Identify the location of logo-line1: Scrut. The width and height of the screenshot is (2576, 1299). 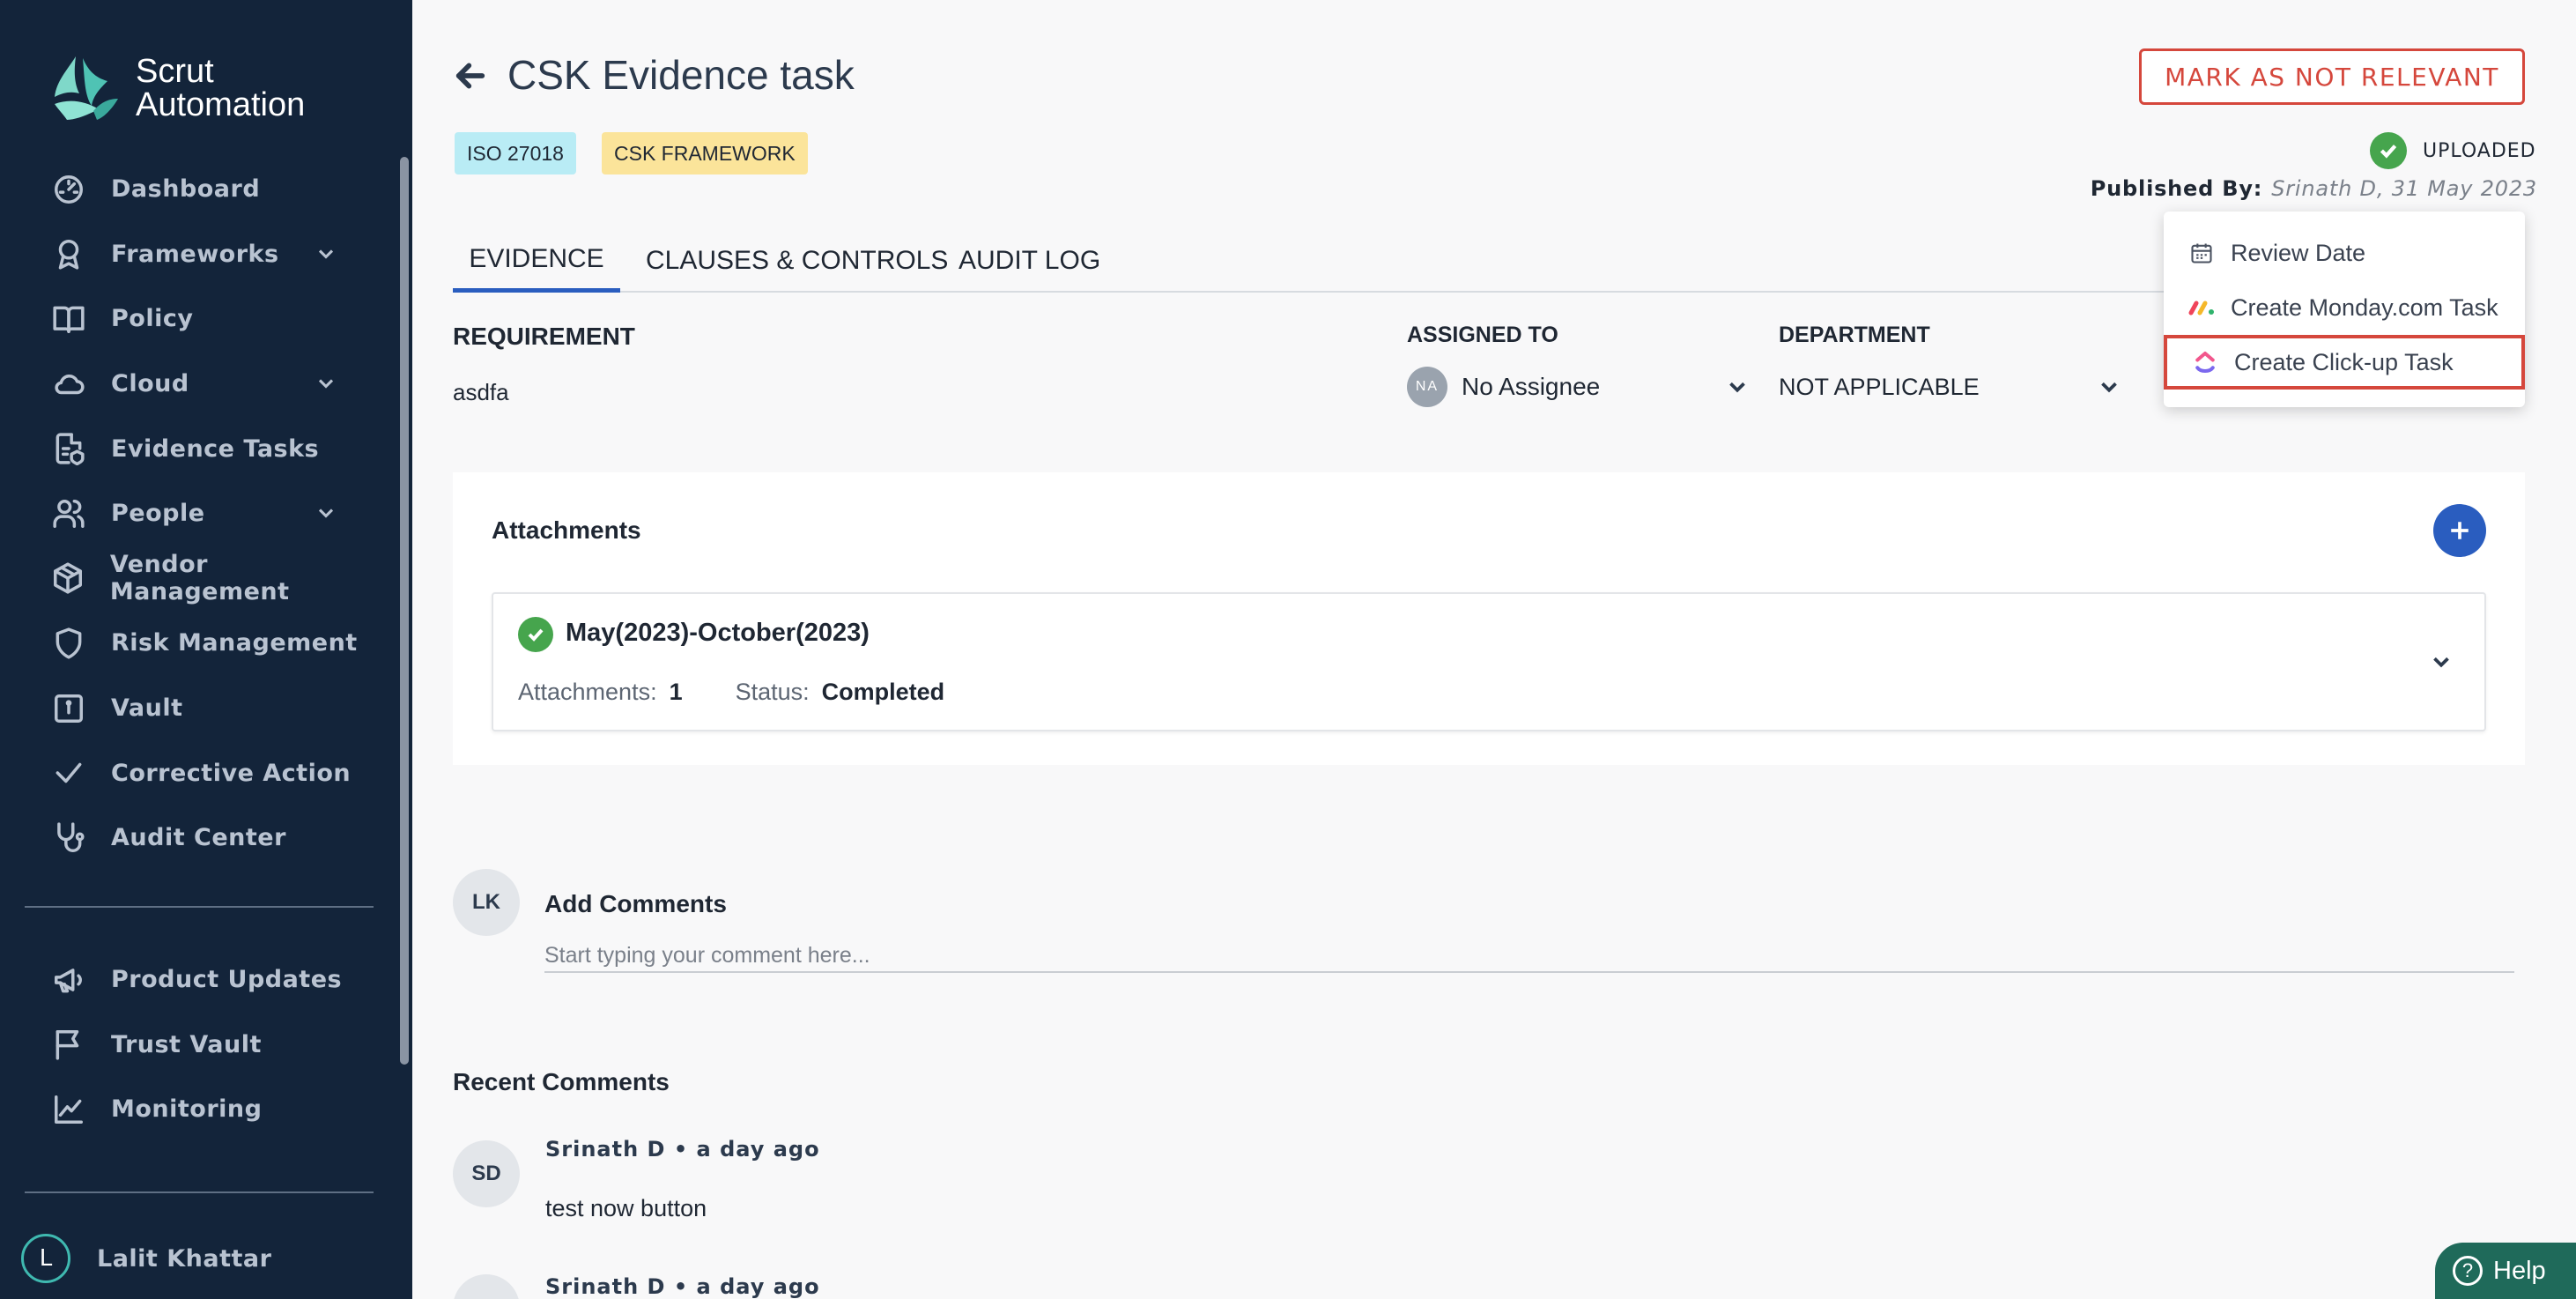
(175, 71).